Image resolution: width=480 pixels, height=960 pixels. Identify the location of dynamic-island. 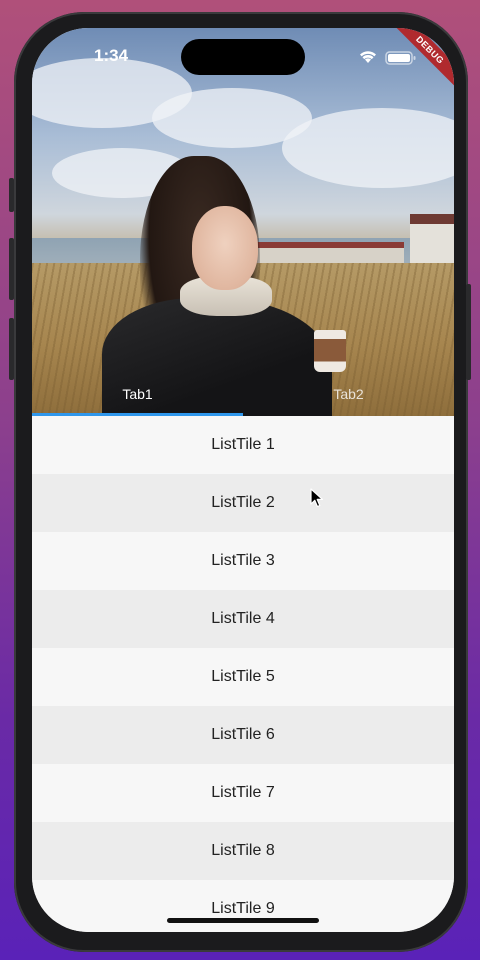
(243, 57).